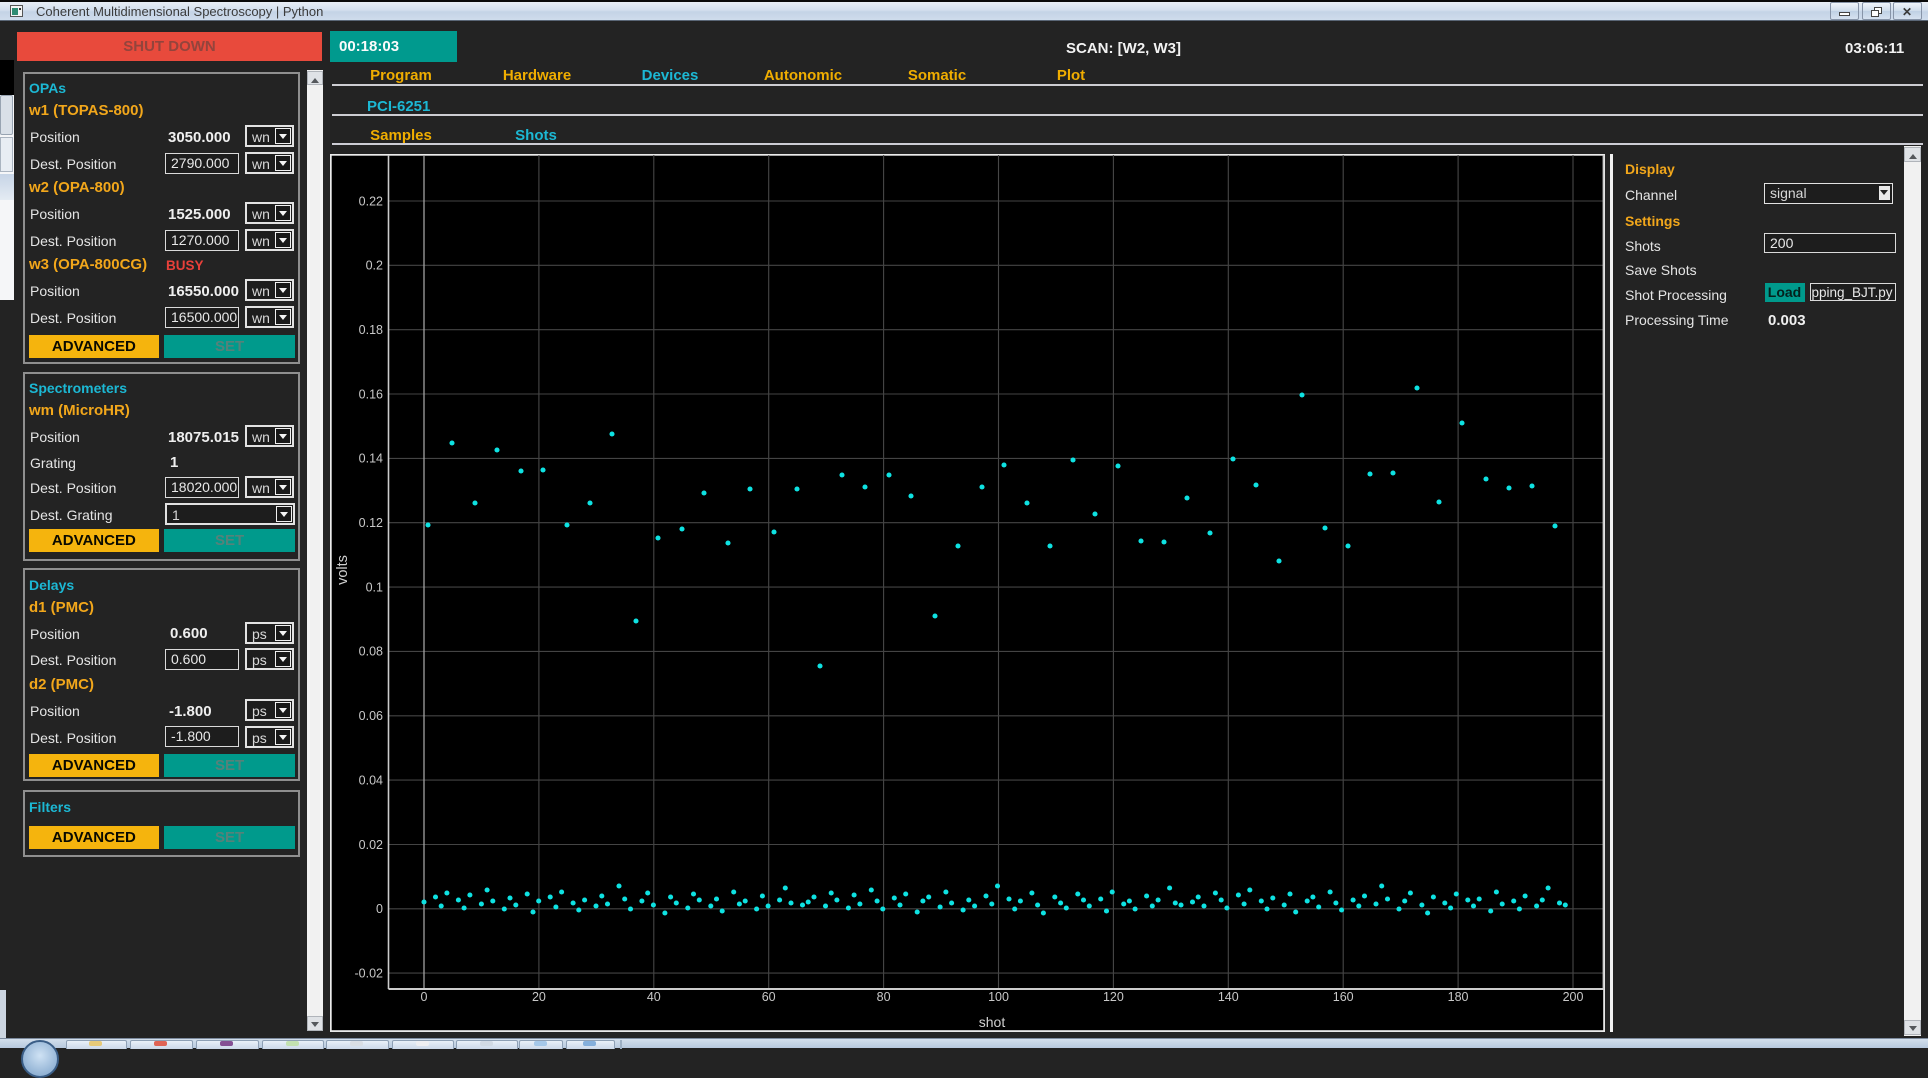 The image size is (1928, 1078). Describe the element at coordinates (371, 652) in the screenshot. I see `svg-text: 0.08` at that location.